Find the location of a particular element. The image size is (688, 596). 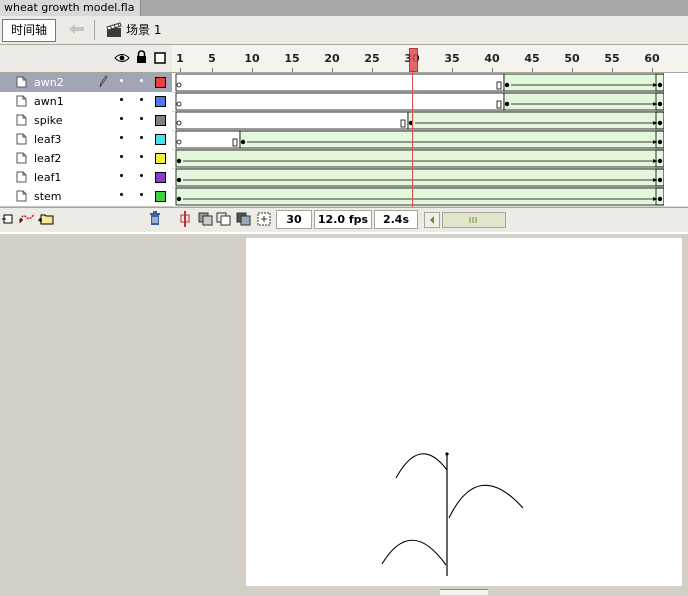

insert-folder-icon is located at coordinates (46, 219).